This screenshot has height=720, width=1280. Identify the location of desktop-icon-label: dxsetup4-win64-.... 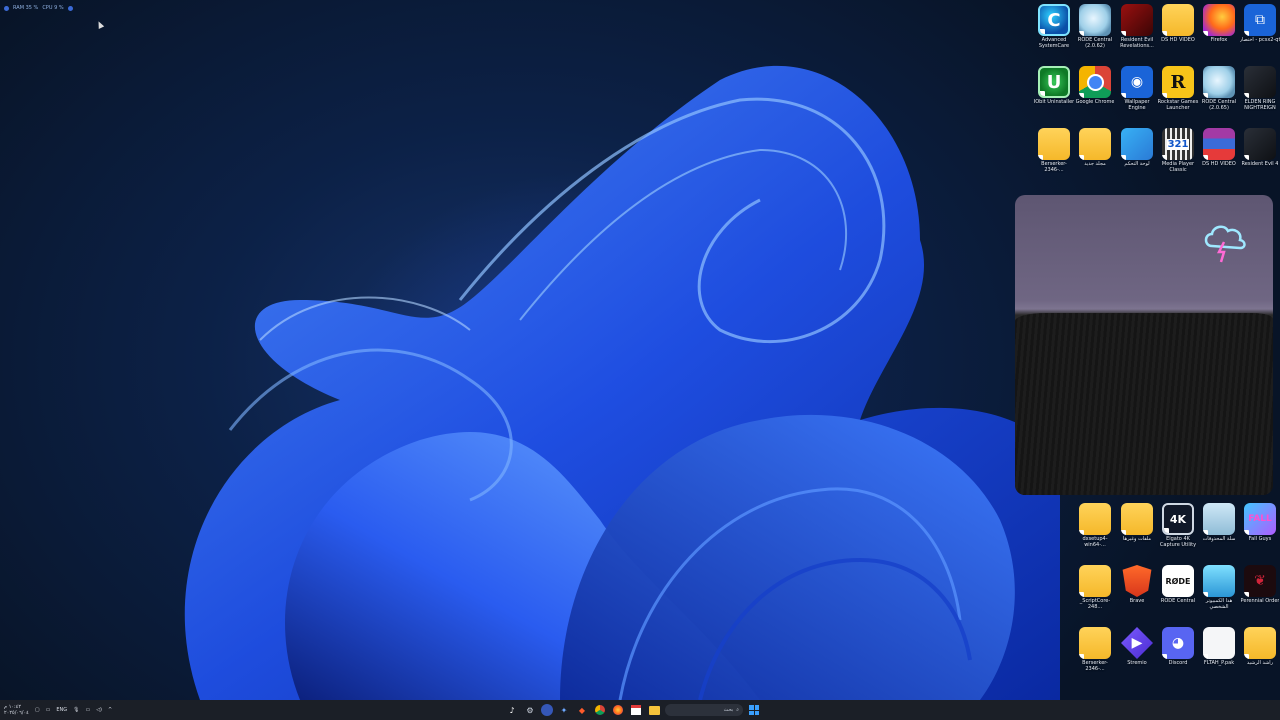
(1095, 542).